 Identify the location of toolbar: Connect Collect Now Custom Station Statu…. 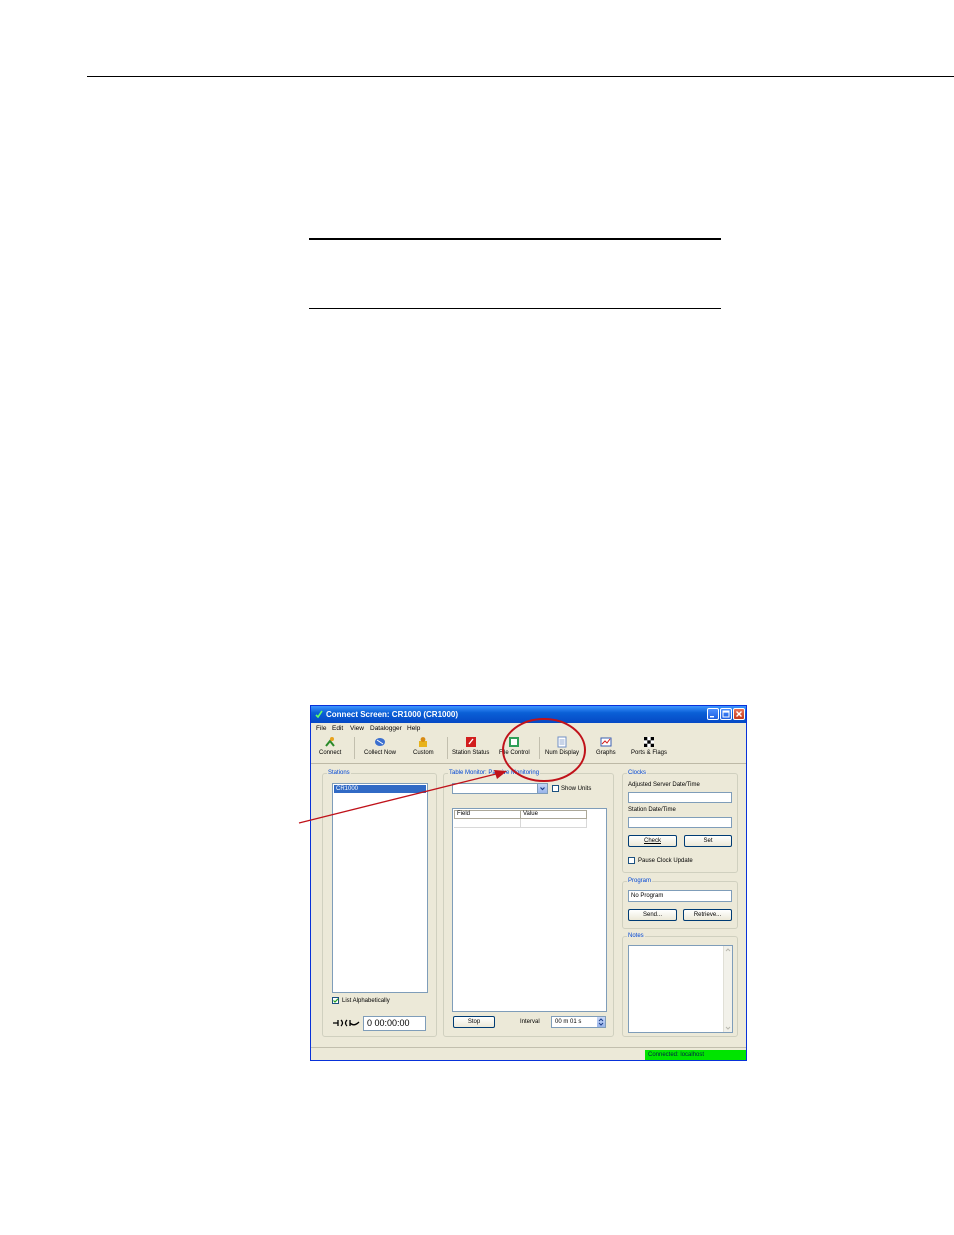
(528, 748).